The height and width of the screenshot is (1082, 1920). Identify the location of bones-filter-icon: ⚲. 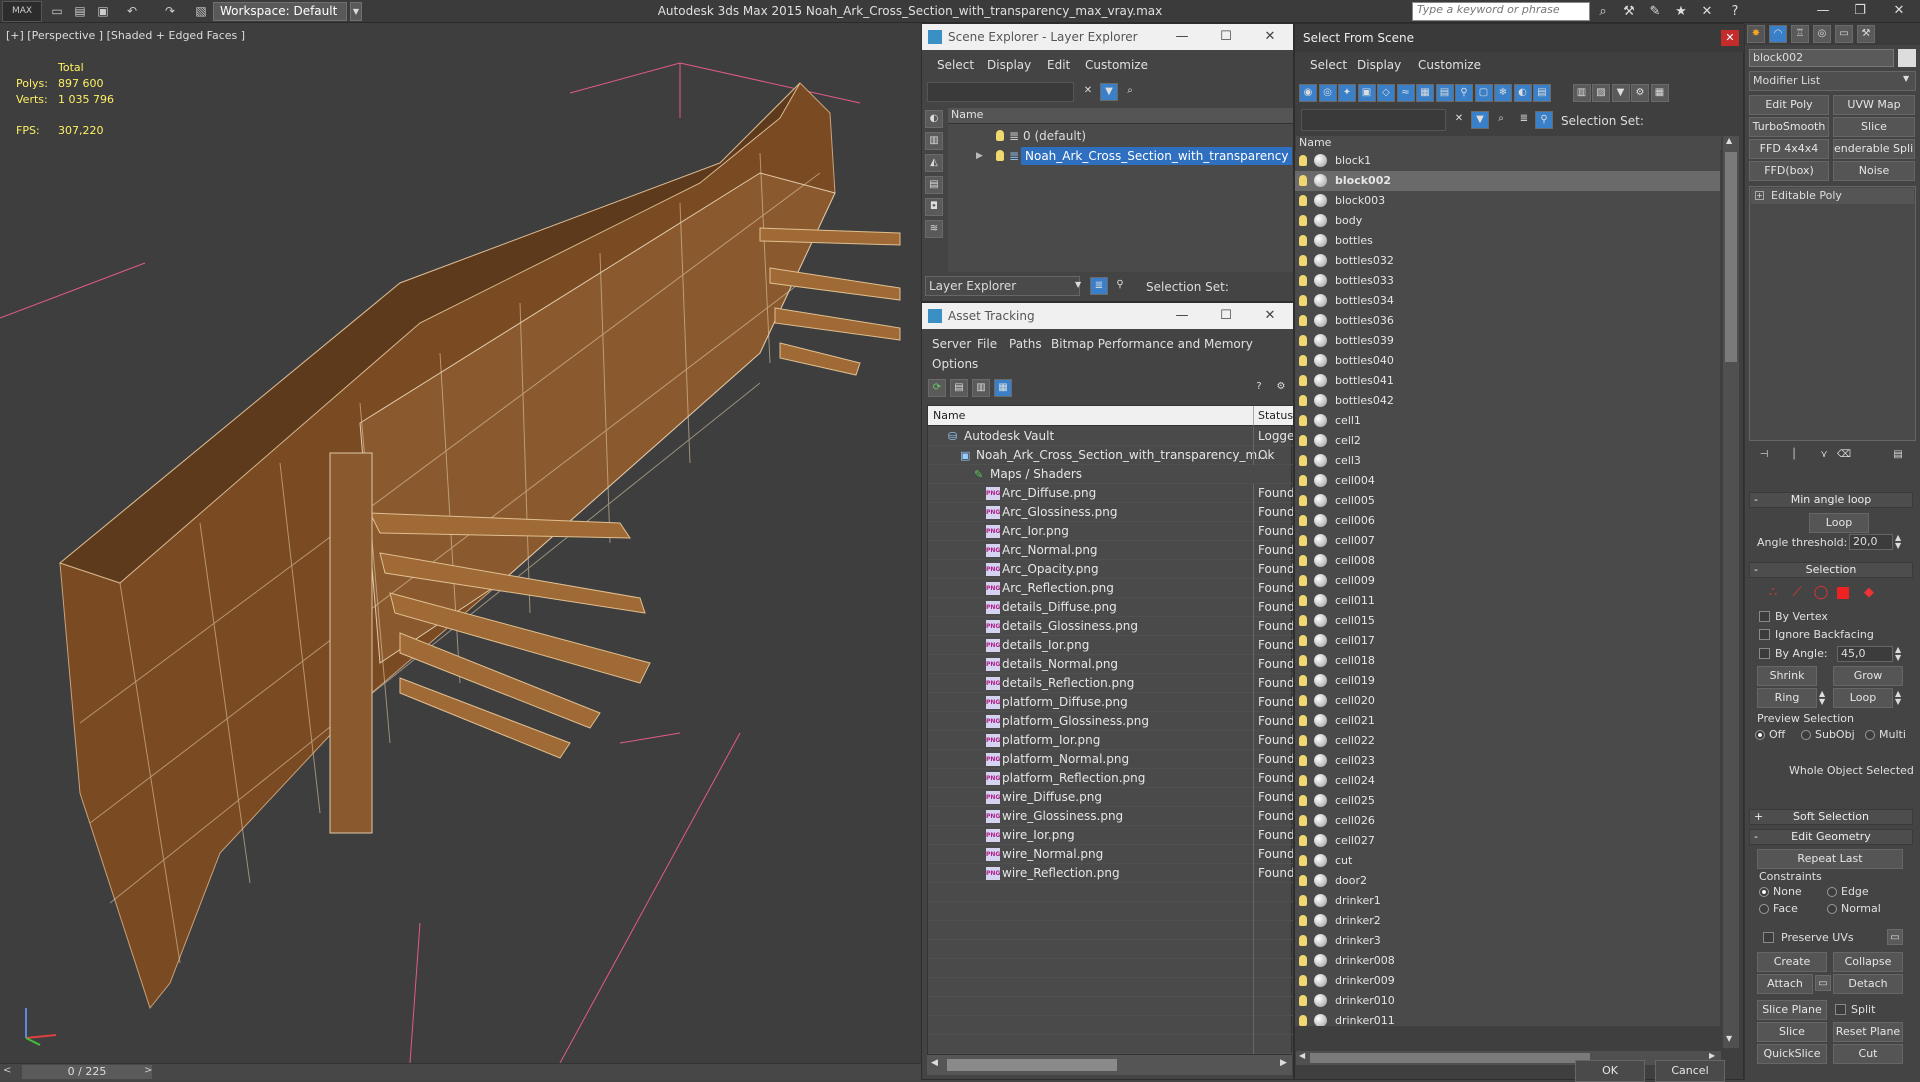
(1464, 93).